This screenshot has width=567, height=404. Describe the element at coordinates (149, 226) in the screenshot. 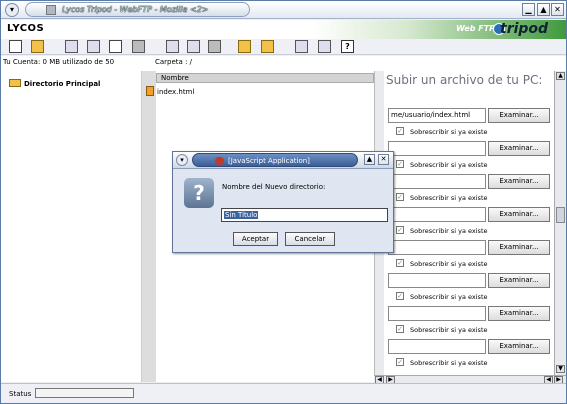

I see `file-list-gutter` at that location.